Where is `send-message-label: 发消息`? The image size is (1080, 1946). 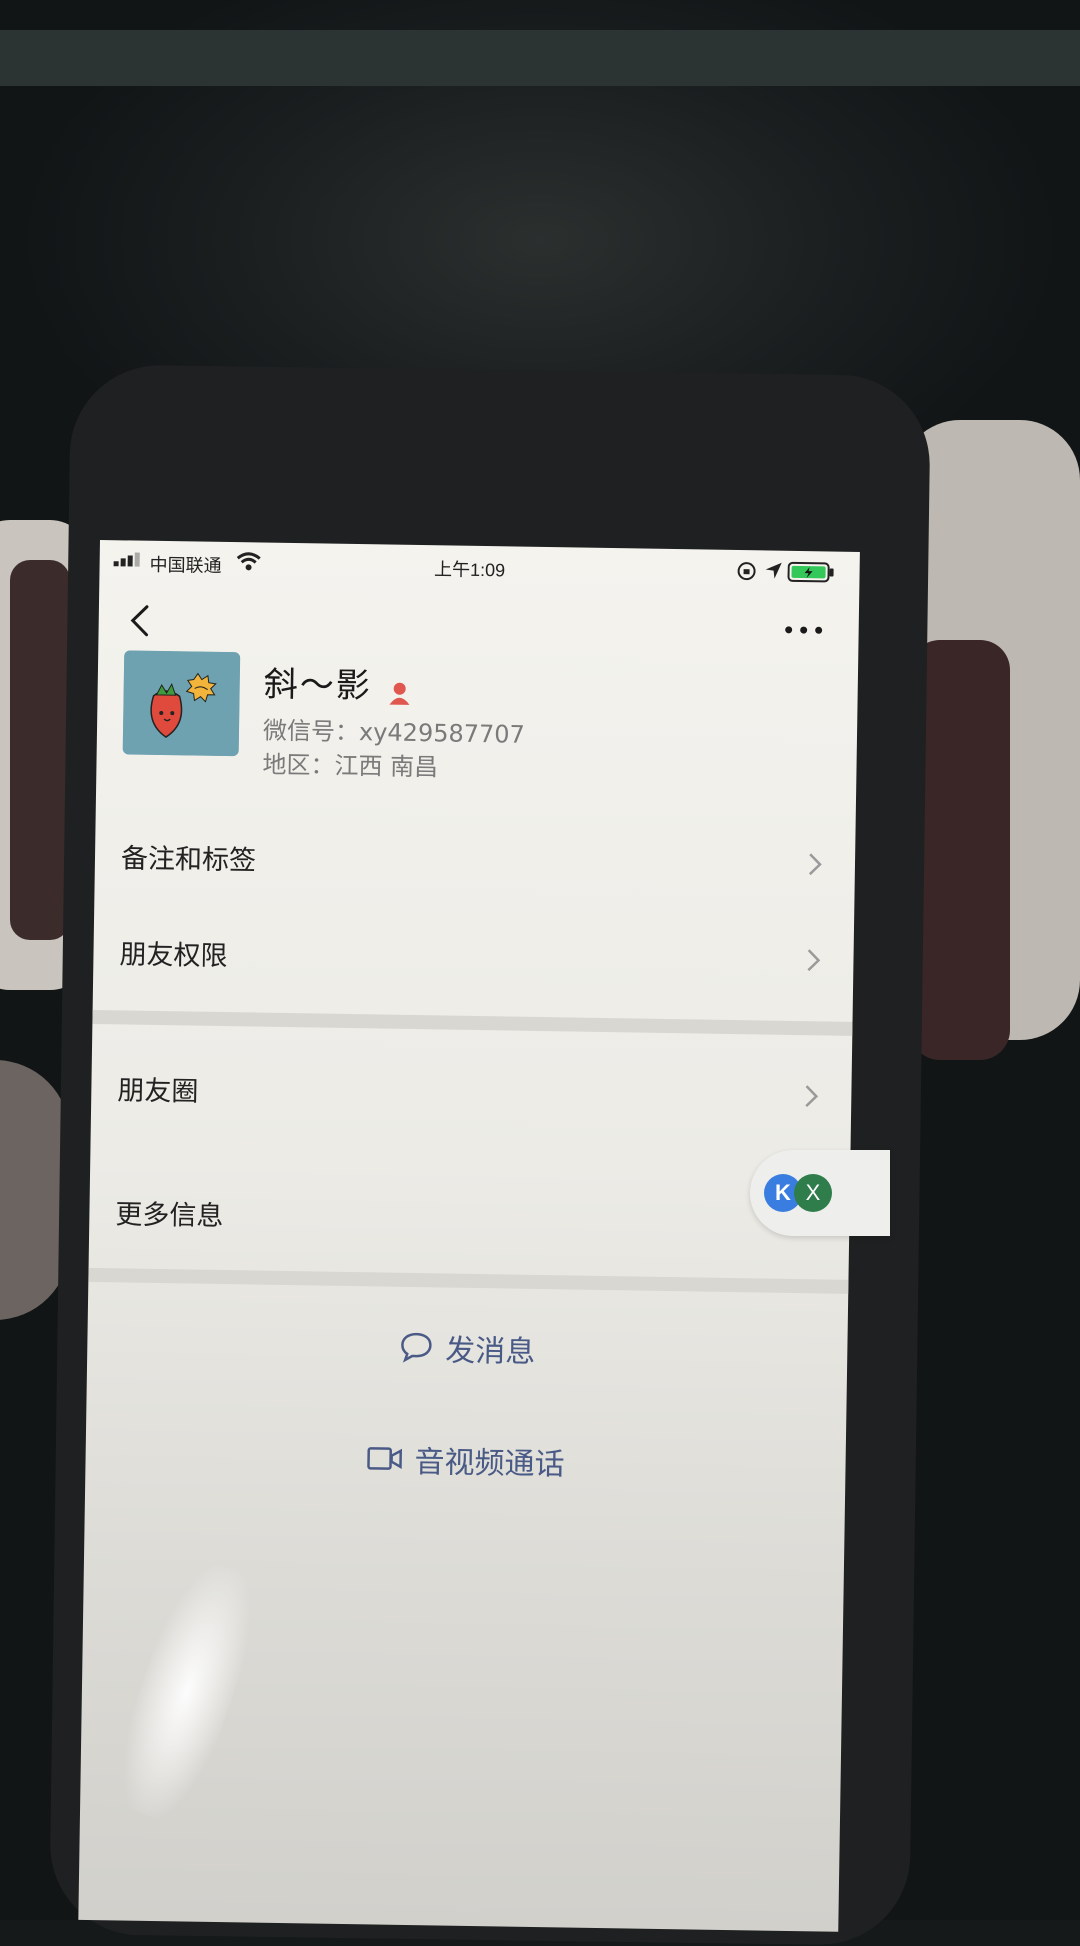 send-message-label: 发消息 is located at coordinates (490, 1351).